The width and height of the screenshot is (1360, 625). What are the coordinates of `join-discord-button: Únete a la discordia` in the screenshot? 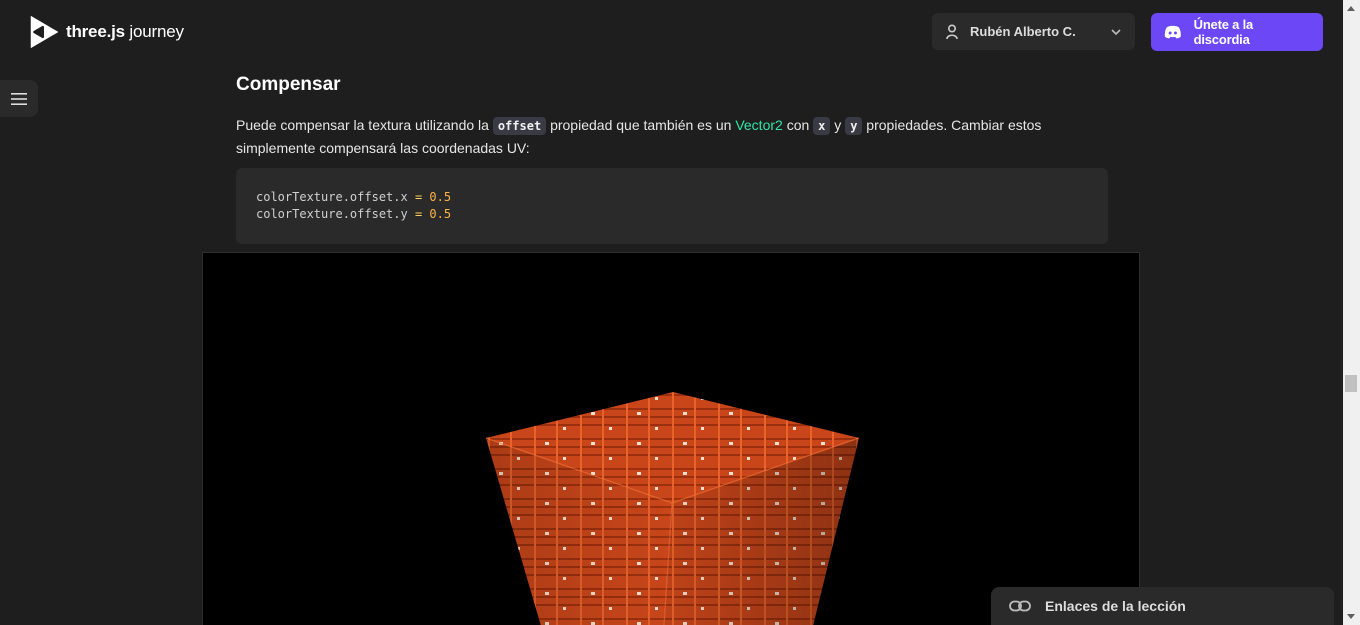 It's located at (1237, 32).